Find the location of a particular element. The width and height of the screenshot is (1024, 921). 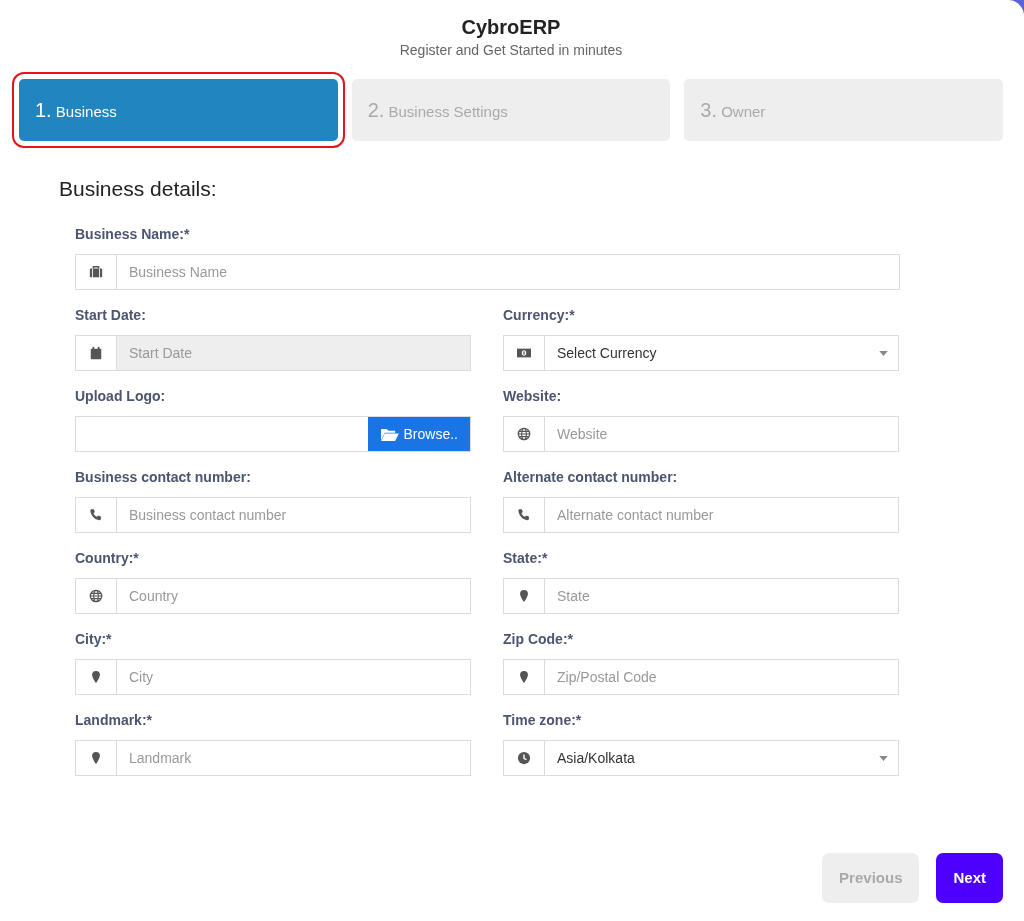

field-label: Currency:* is located at coordinates (539, 315).